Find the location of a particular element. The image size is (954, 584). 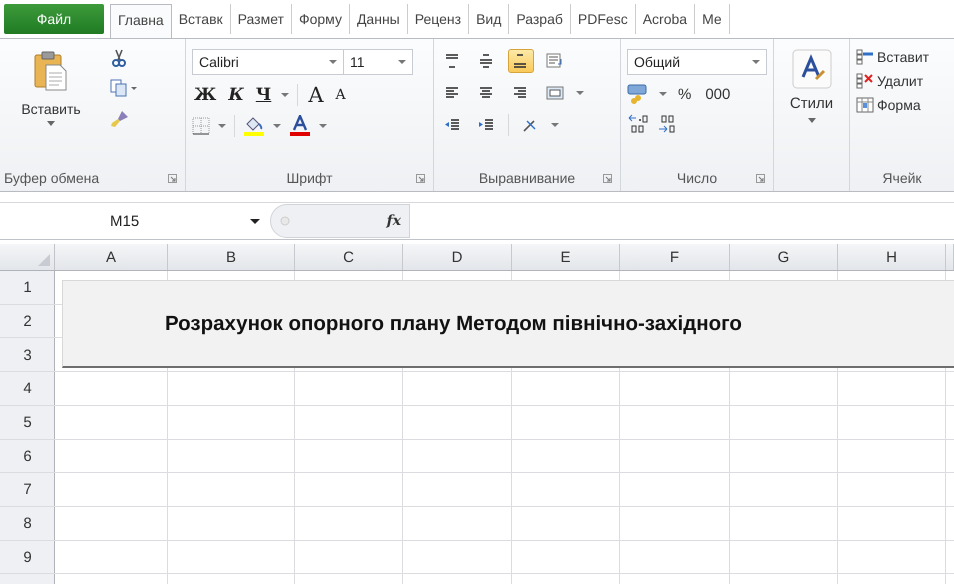

insert-rows-icon is located at coordinates (865, 57).